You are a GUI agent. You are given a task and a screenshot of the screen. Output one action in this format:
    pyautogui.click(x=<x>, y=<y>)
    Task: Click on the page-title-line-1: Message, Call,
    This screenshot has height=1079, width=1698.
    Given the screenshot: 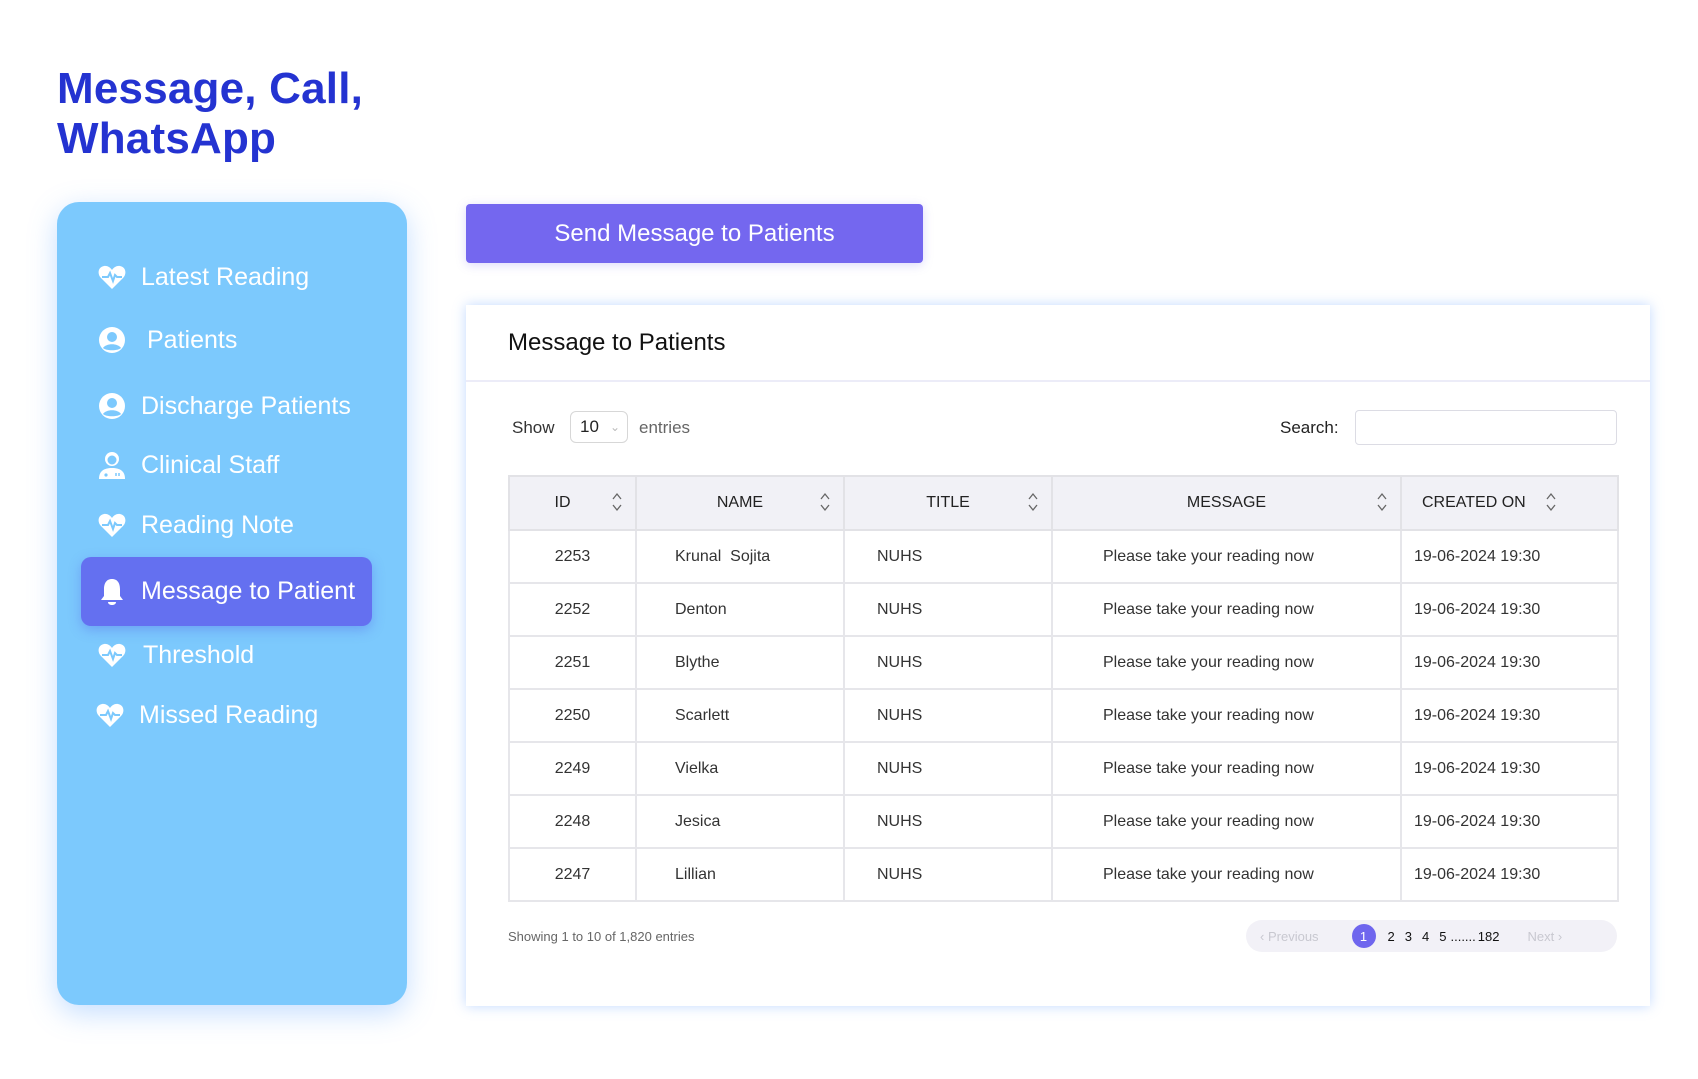 What is the action you would take?
    pyautogui.click(x=210, y=88)
    